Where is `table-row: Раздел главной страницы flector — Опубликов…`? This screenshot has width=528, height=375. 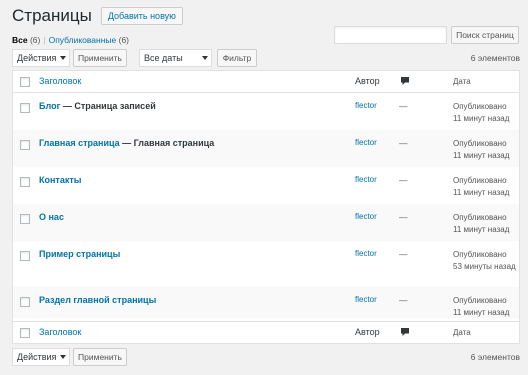 table-row: Раздел главной страницы flector — Опубликов… is located at coordinates (266, 302).